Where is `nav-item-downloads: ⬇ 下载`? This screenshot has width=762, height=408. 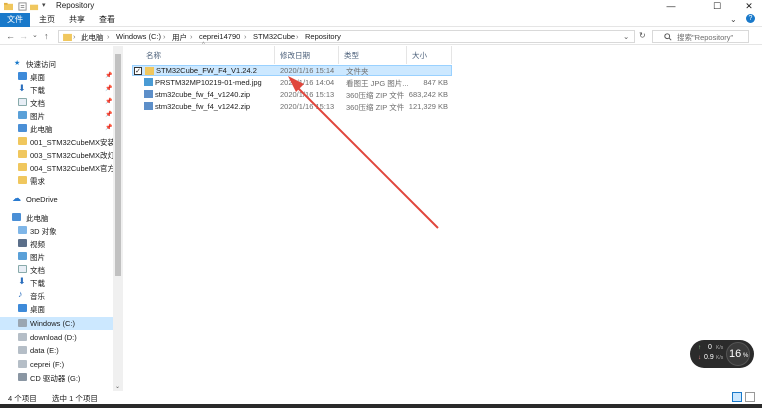
nav-item-downloads: ⬇ 下载 is located at coordinates (56, 282).